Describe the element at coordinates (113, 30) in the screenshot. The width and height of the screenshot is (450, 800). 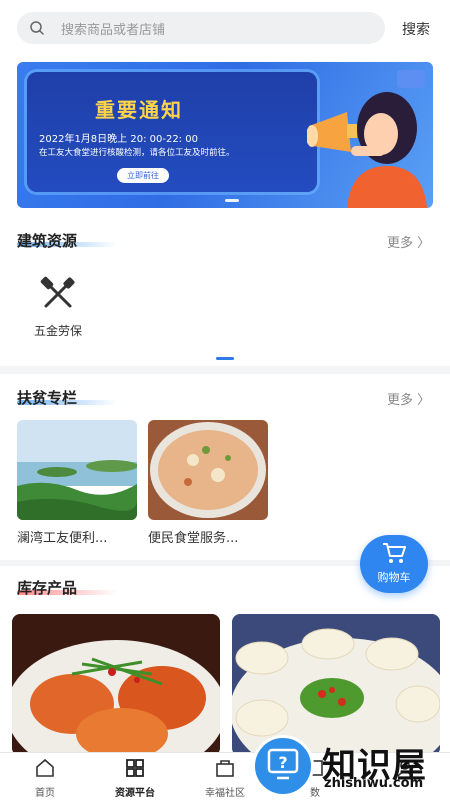
I see `search-placeholder: 搜索商品或者店铺` at that location.